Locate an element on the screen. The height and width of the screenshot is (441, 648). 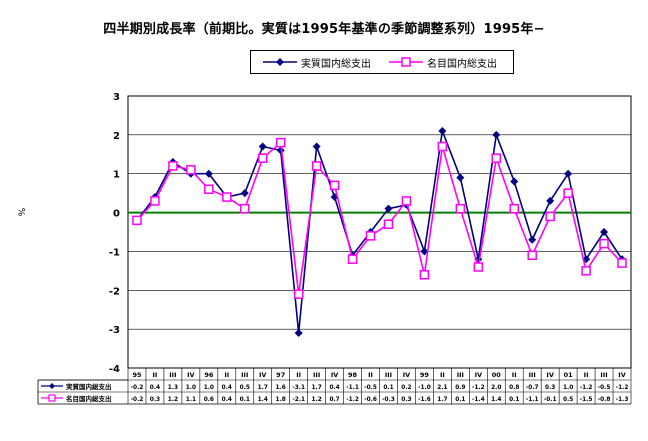
table-value: 1.3 is located at coordinates (173, 388).